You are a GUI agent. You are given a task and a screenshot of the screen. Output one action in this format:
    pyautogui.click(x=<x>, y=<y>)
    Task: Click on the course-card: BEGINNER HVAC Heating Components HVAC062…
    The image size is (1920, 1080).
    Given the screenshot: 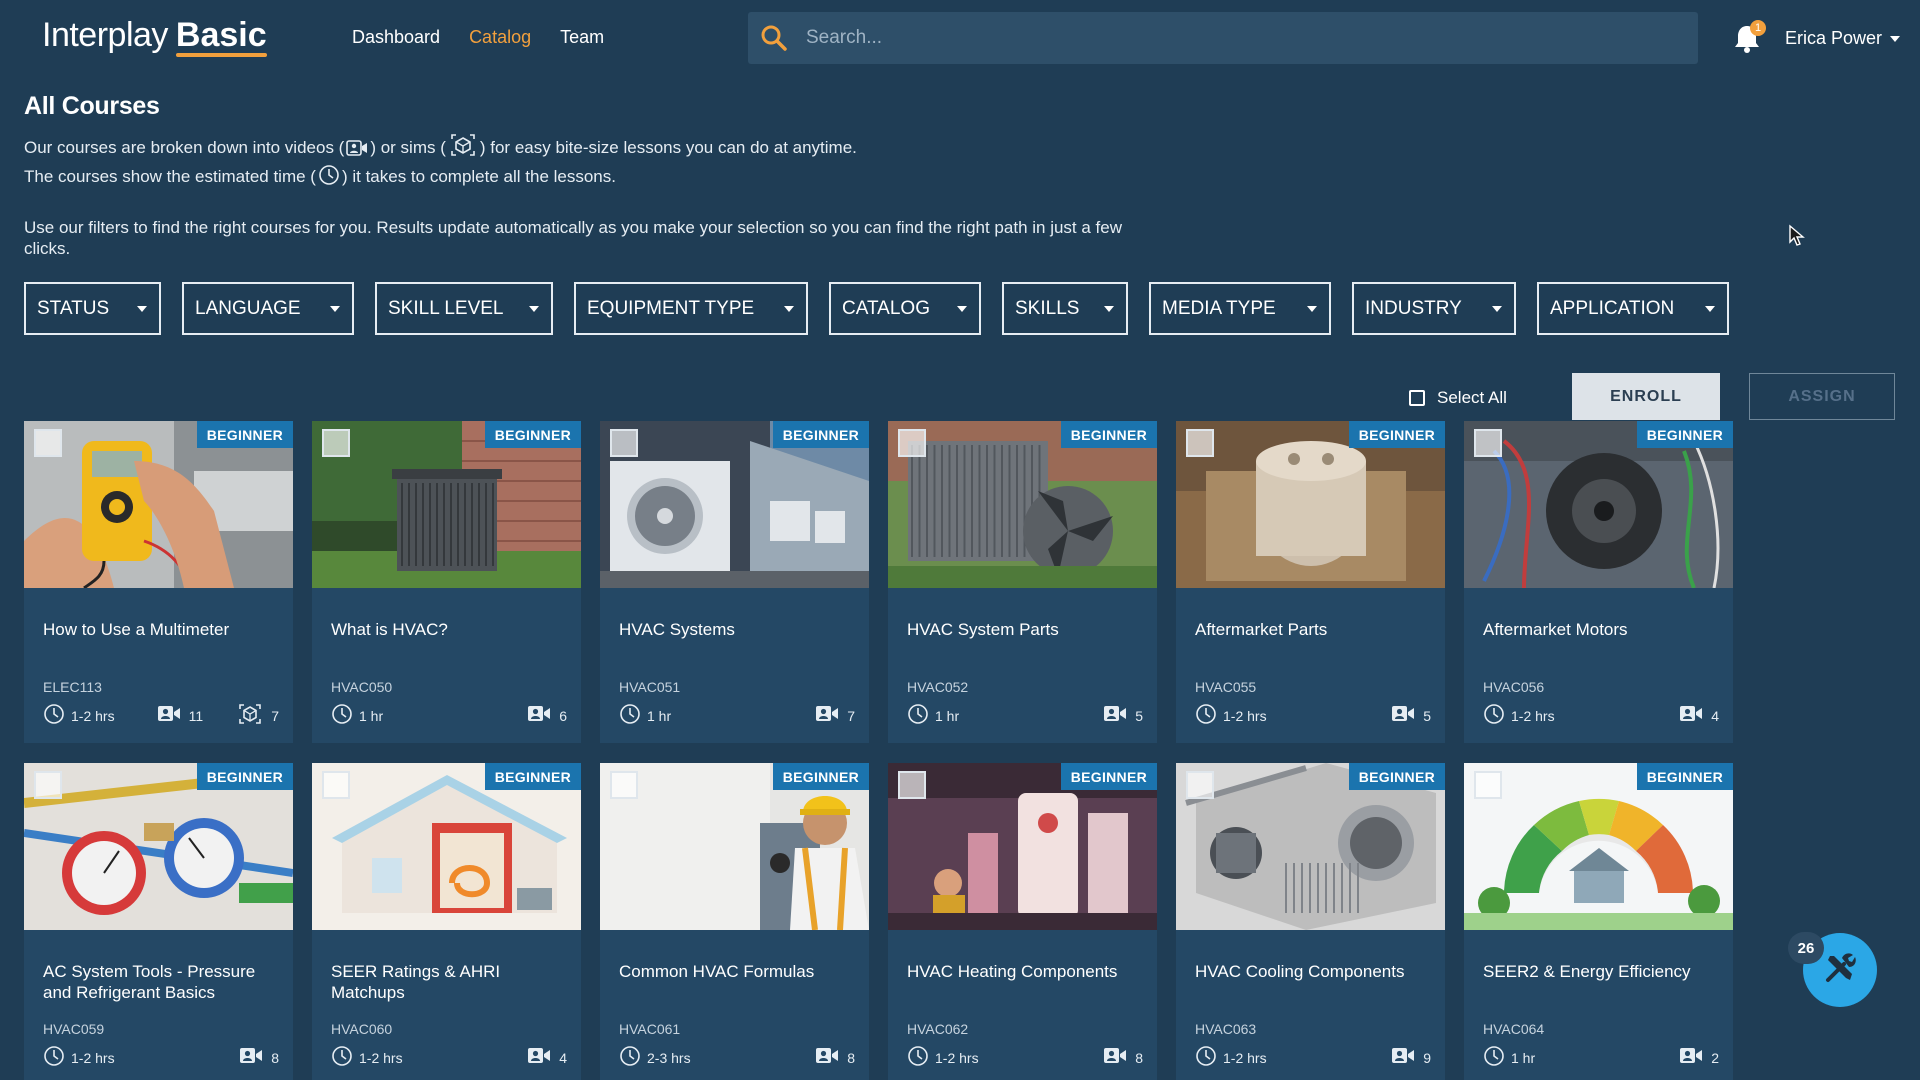 What is the action you would take?
    pyautogui.click(x=1022, y=921)
    